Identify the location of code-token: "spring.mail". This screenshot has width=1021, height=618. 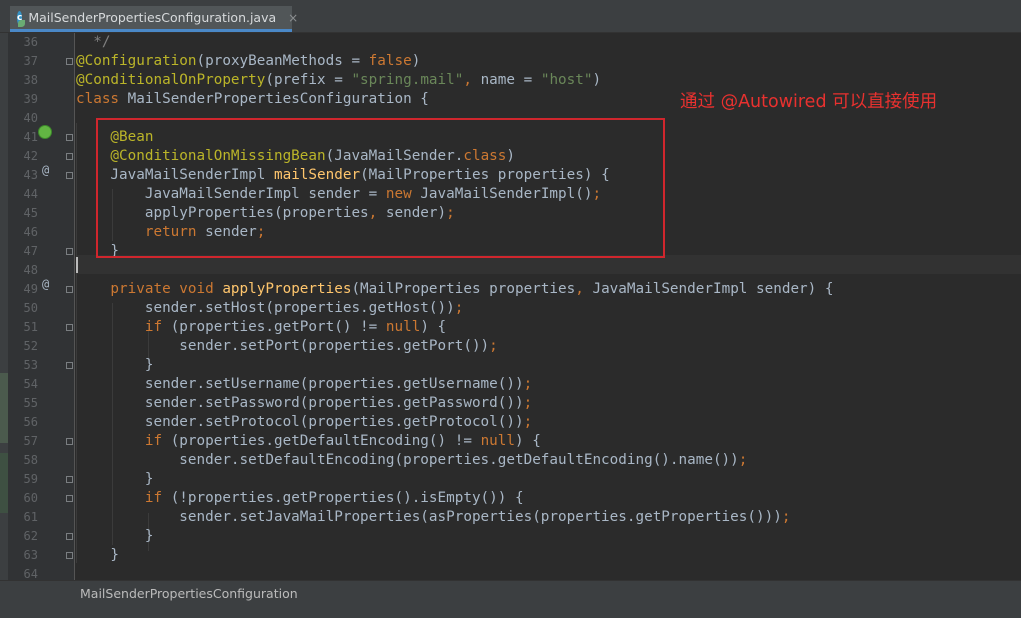
(407, 80).